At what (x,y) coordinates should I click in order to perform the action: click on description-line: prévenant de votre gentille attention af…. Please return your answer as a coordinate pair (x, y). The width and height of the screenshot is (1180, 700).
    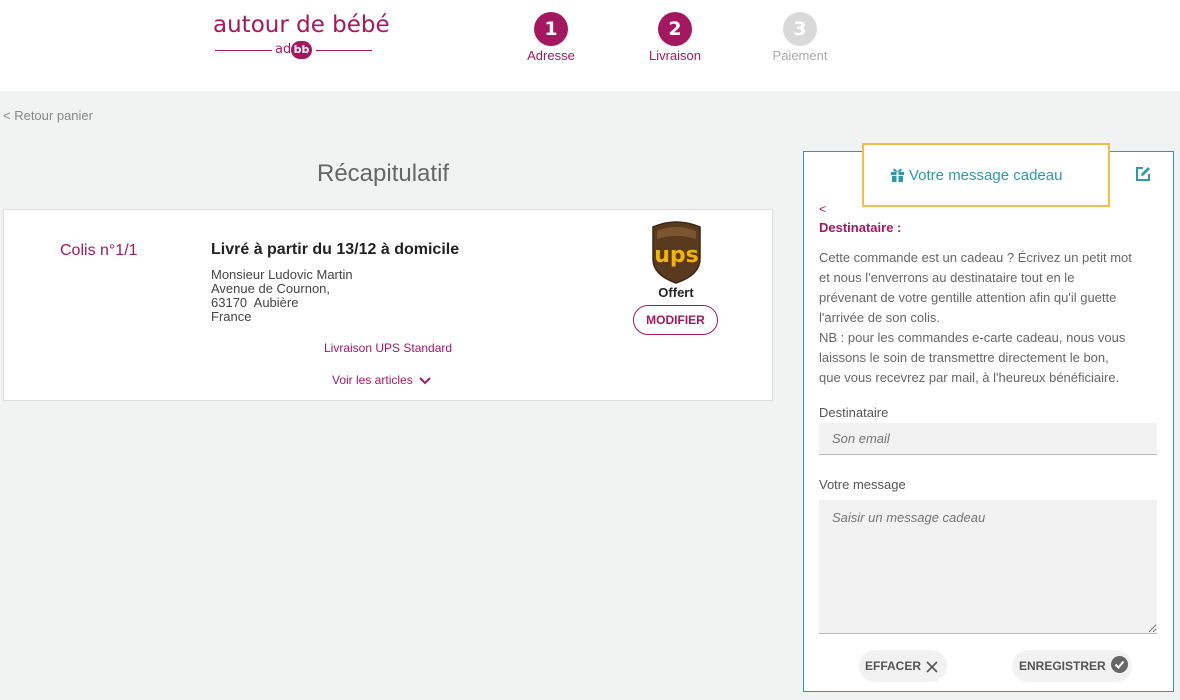
    Looking at the image, I should click on (968, 297).